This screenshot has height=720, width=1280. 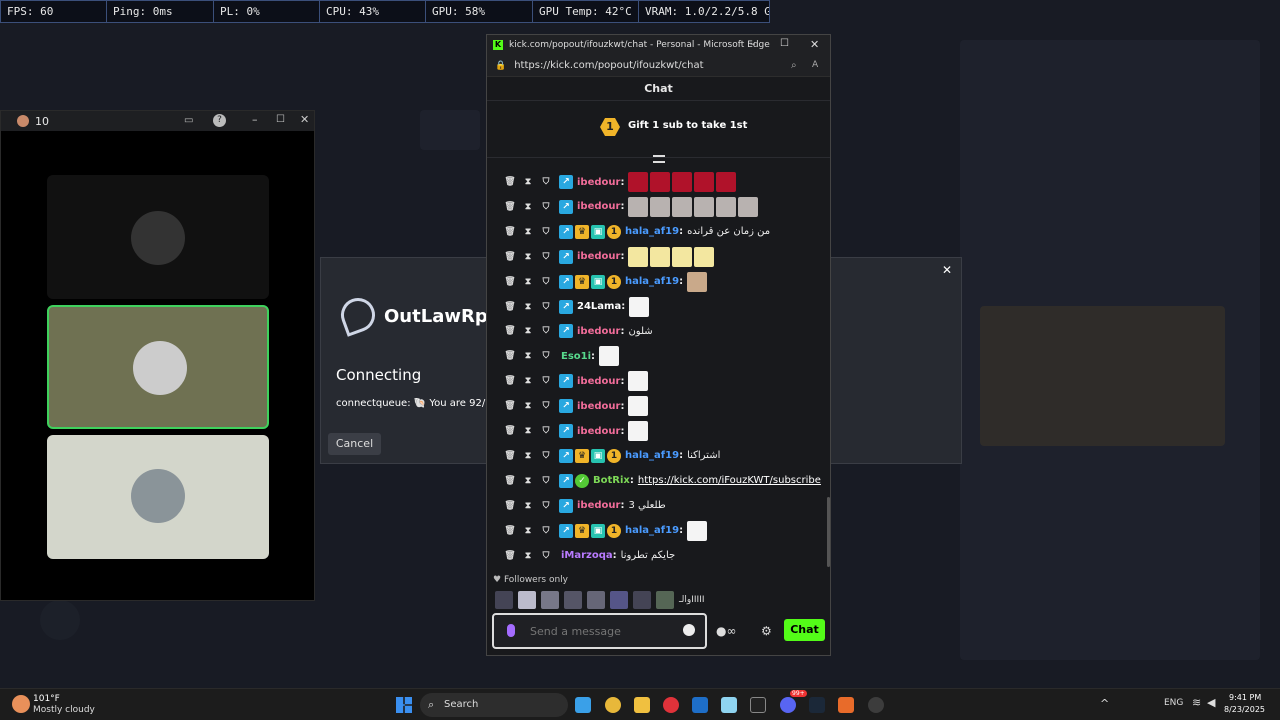 I want to click on inbox-icon: ▭, so click(x=188, y=120).